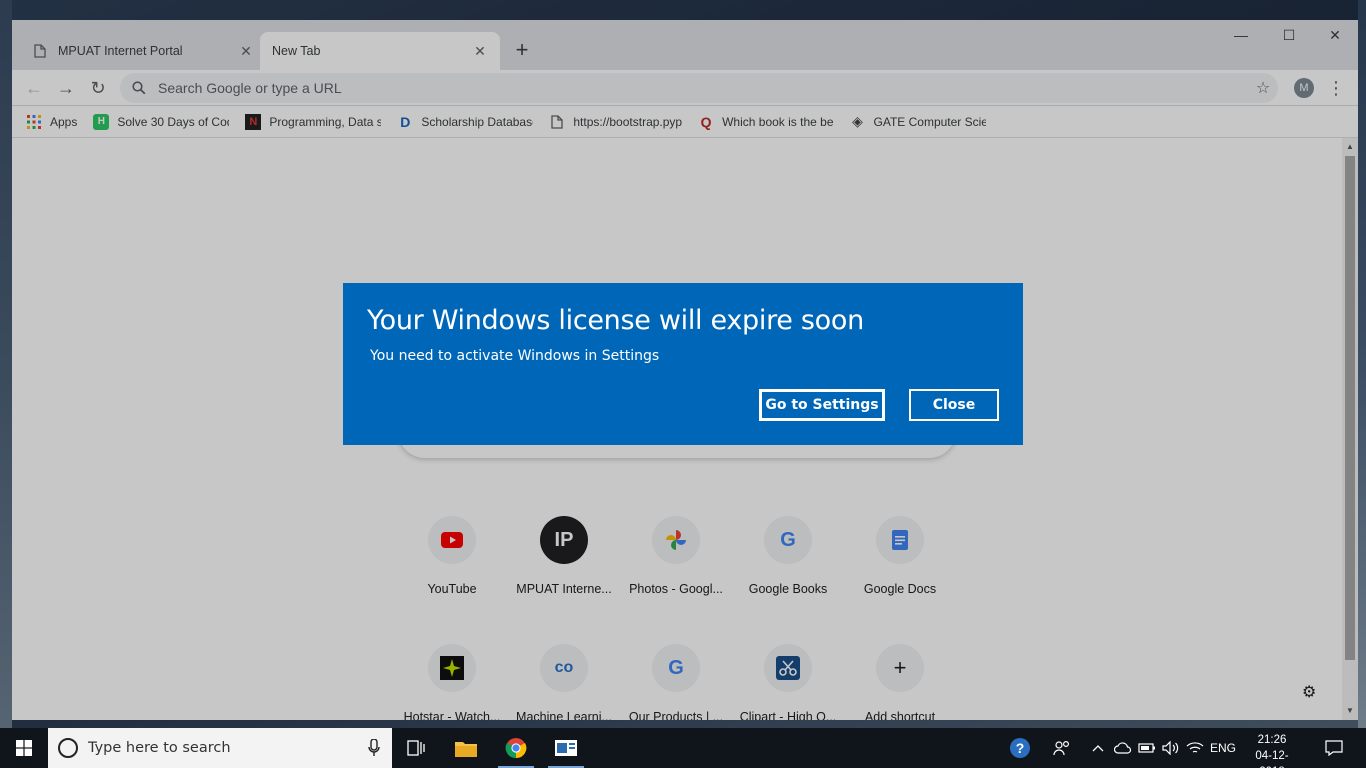 The height and width of the screenshot is (768, 1366). I want to click on battery-icon, so click(1147, 748).